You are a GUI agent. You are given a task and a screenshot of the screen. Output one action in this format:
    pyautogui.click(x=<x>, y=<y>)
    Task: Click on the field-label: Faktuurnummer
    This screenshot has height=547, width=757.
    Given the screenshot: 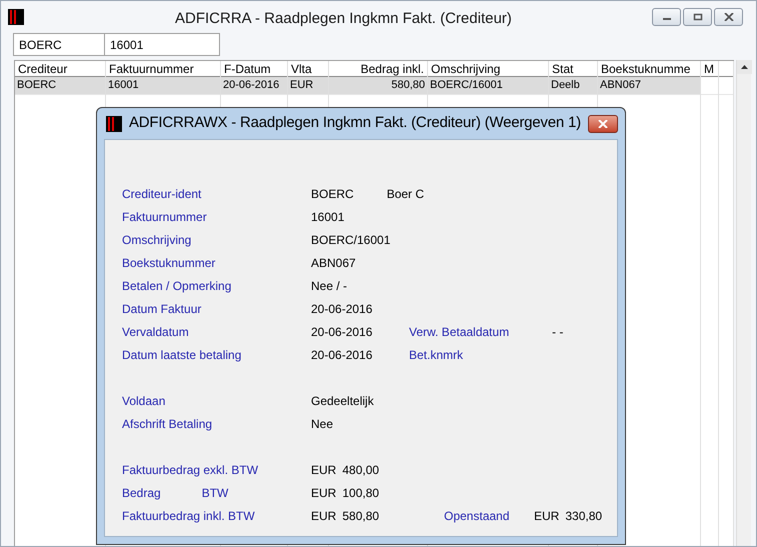 What is the action you would take?
    pyautogui.click(x=164, y=217)
    